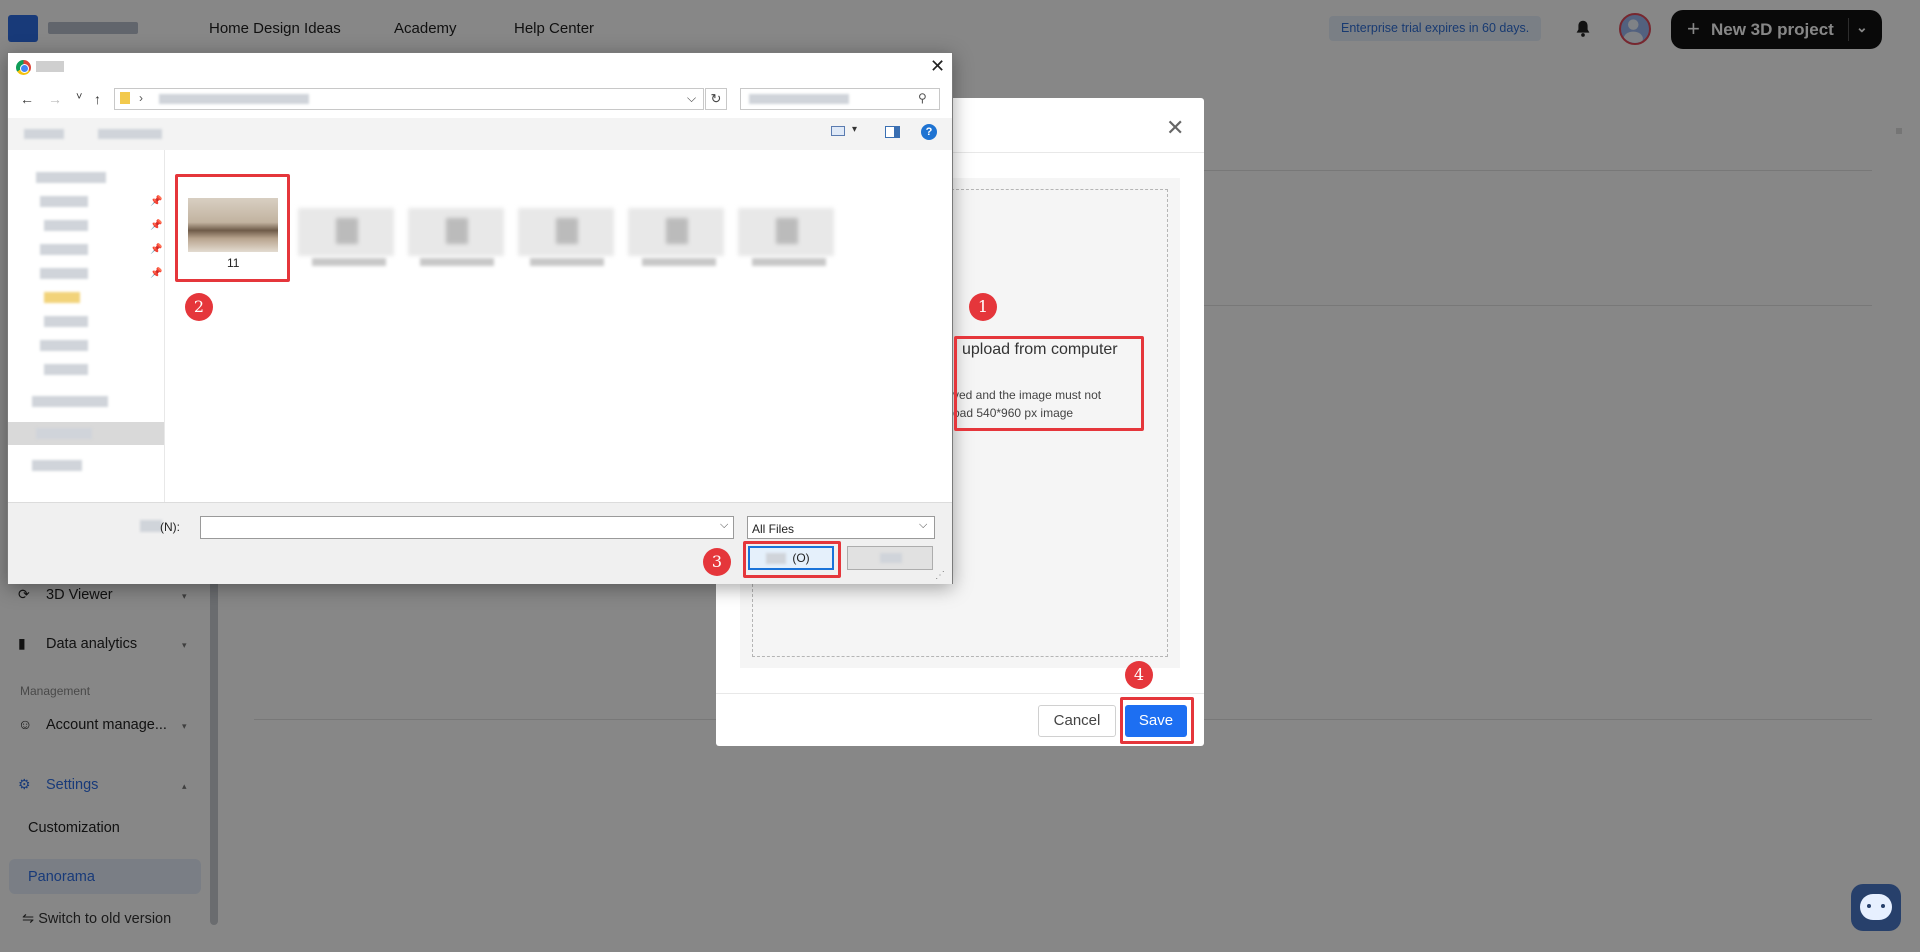 The image size is (1920, 952). What do you see at coordinates (234, 99) in the screenshot?
I see `path-redacted` at bounding box center [234, 99].